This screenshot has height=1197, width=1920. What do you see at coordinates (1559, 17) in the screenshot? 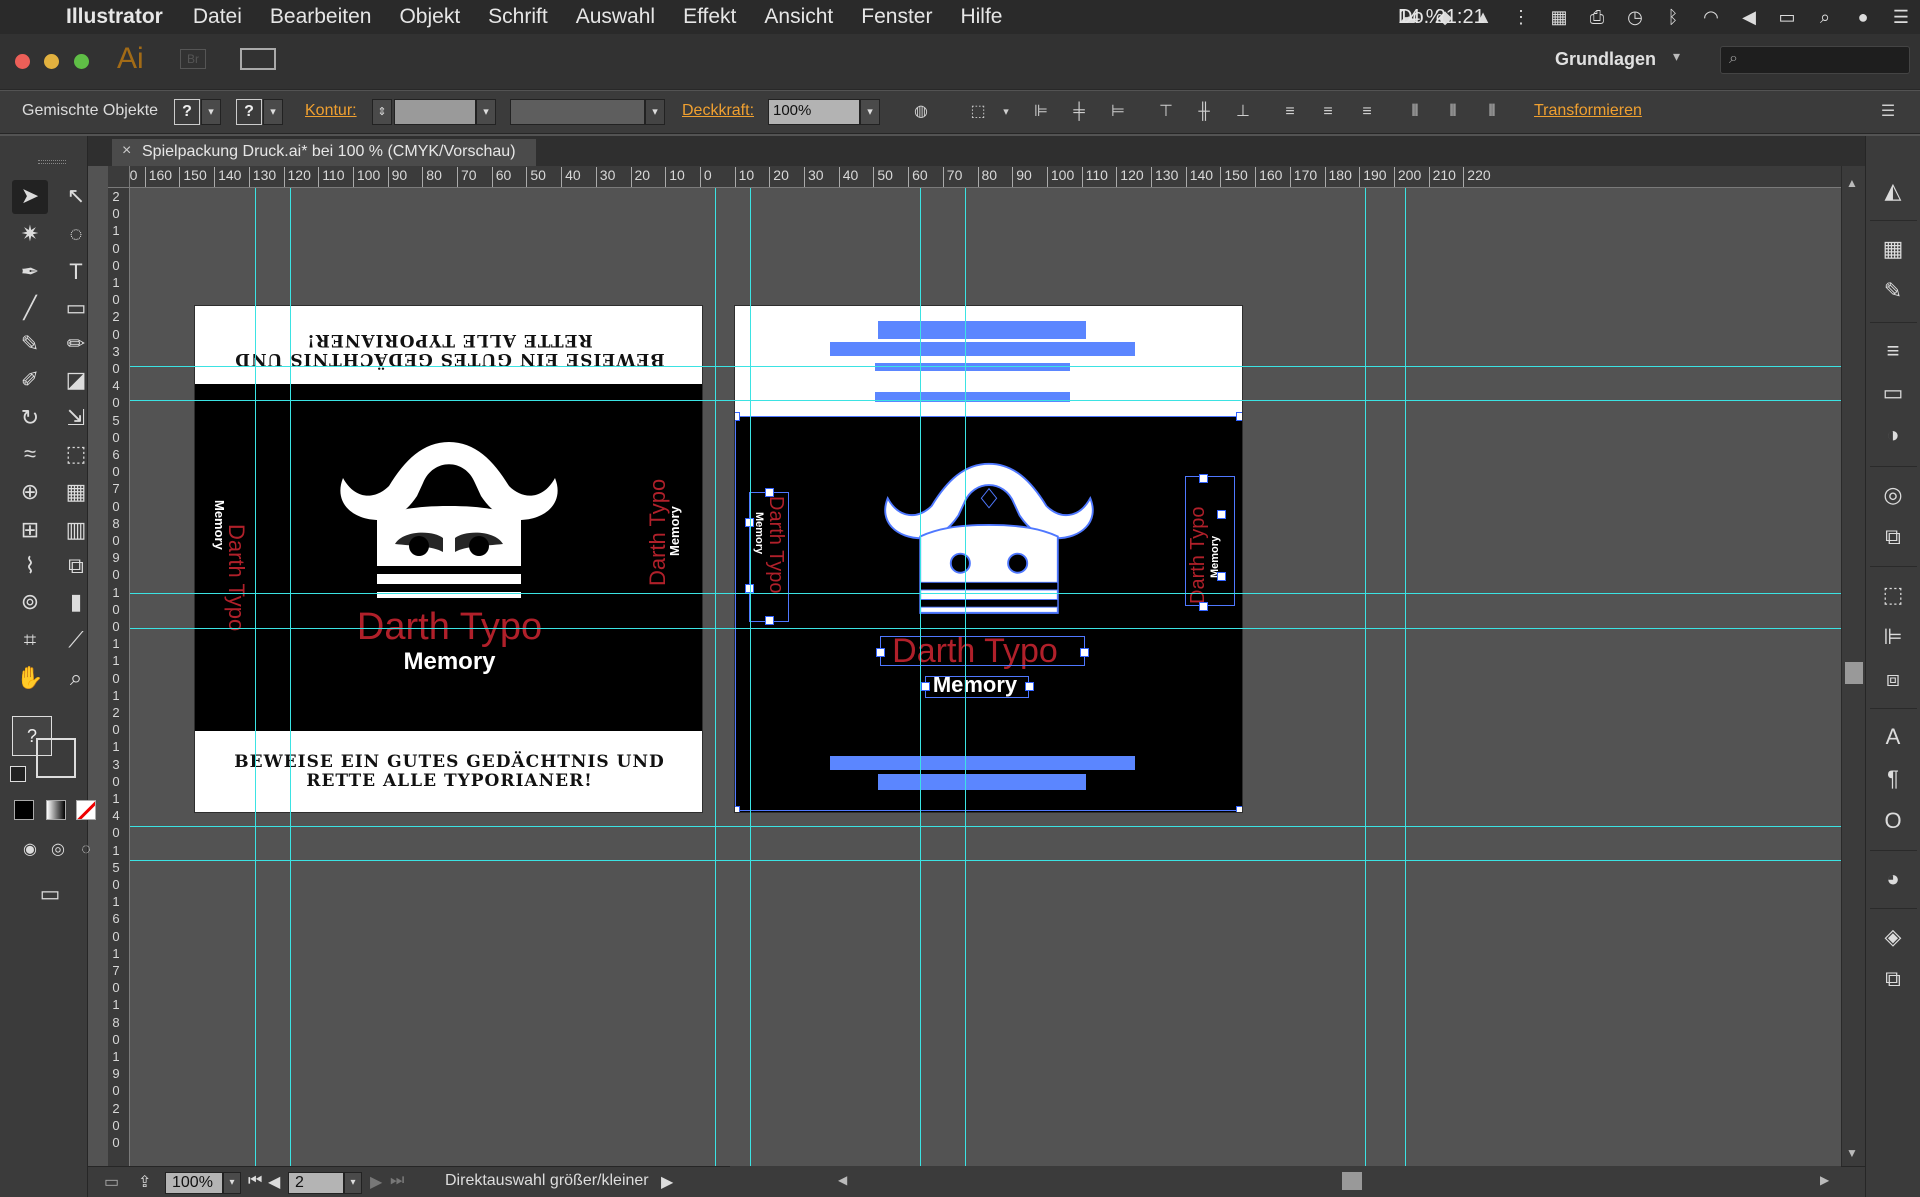
I see `activity-monitor-icon: ▦` at bounding box center [1559, 17].